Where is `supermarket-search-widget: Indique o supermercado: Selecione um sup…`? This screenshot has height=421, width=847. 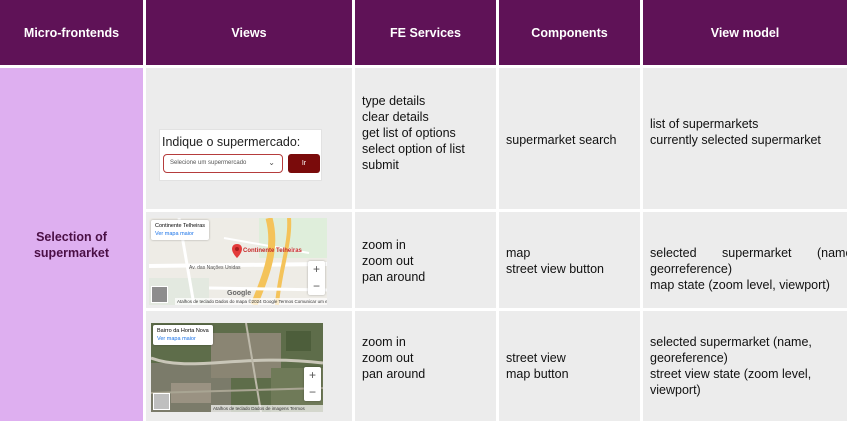
supermarket-search-widget: Indique o supermercado: Selecione um sup… is located at coordinates (240, 155).